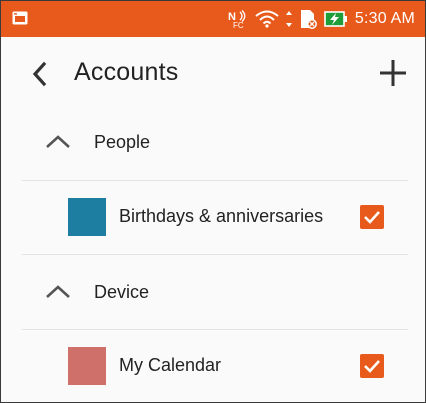 The width and height of the screenshot is (426, 403). I want to click on svg-text: FC, so click(238, 25).